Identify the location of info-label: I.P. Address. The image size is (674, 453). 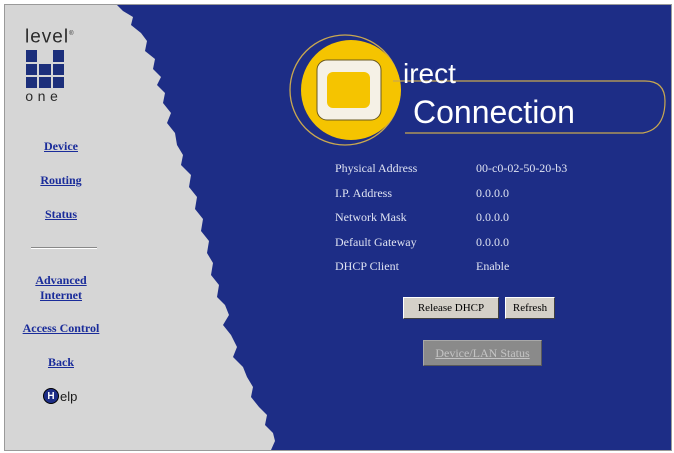
(364, 192).